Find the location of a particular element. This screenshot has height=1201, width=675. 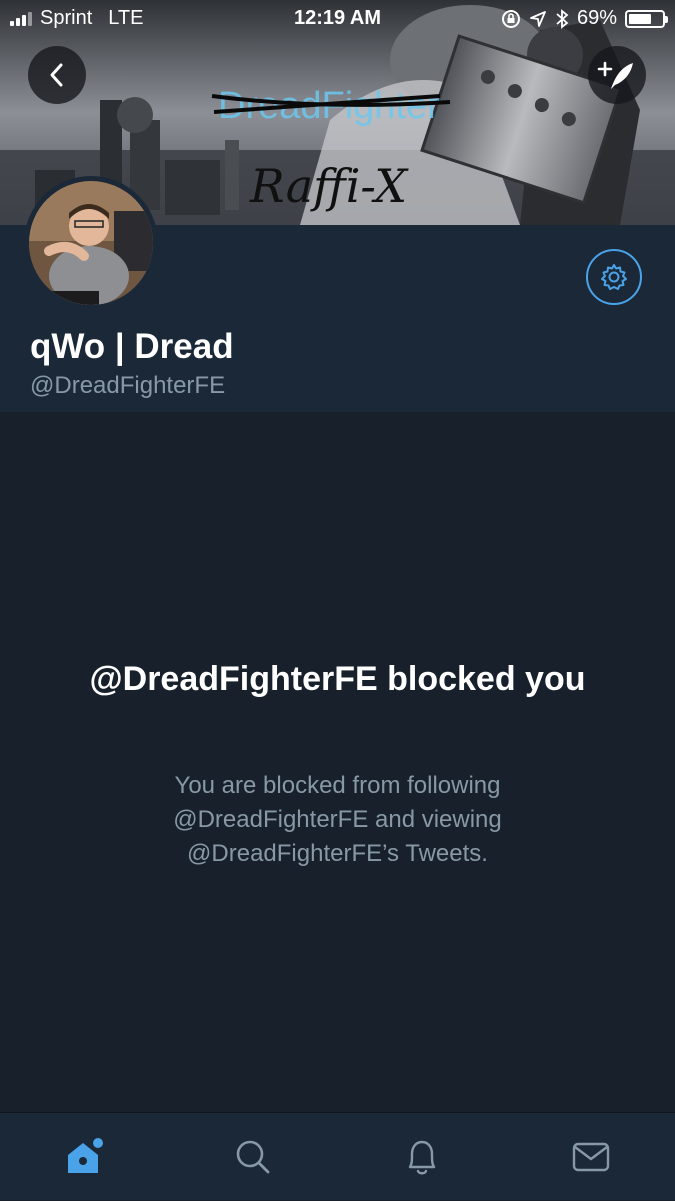

bluetooth-icon is located at coordinates (562, 18).